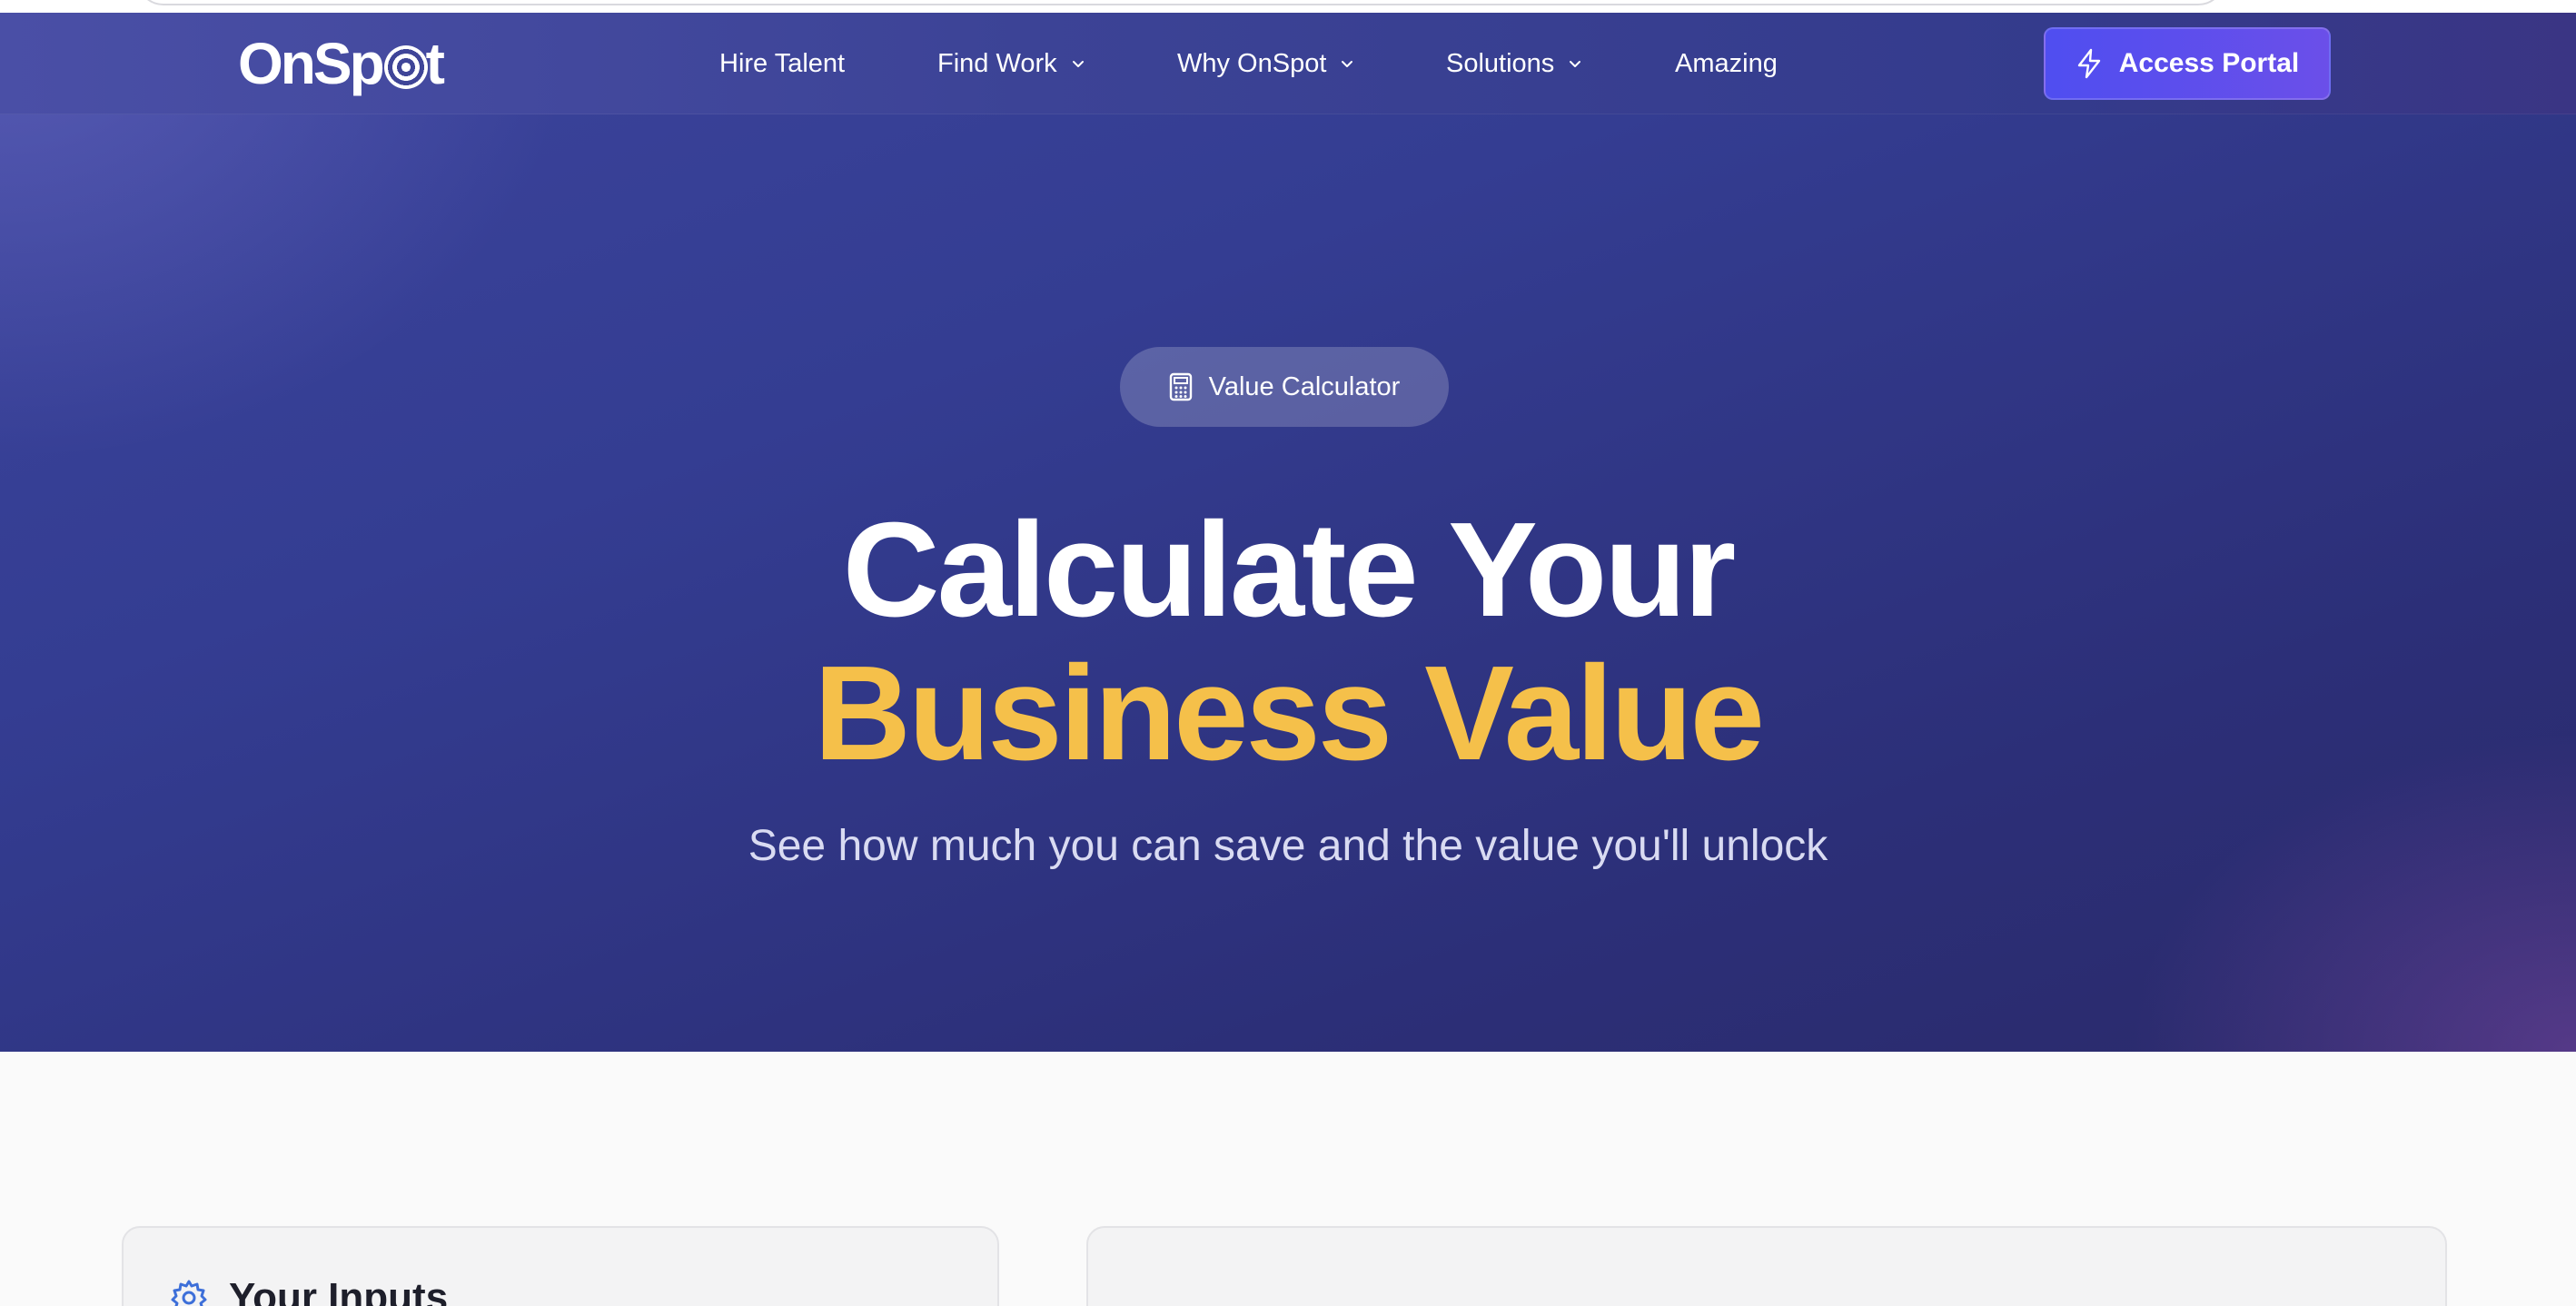 This screenshot has width=2576, height=1306. Describe the element at coordinates (997, 63) in the screenshot. I see `nav-item-label: Find Work` at that location.